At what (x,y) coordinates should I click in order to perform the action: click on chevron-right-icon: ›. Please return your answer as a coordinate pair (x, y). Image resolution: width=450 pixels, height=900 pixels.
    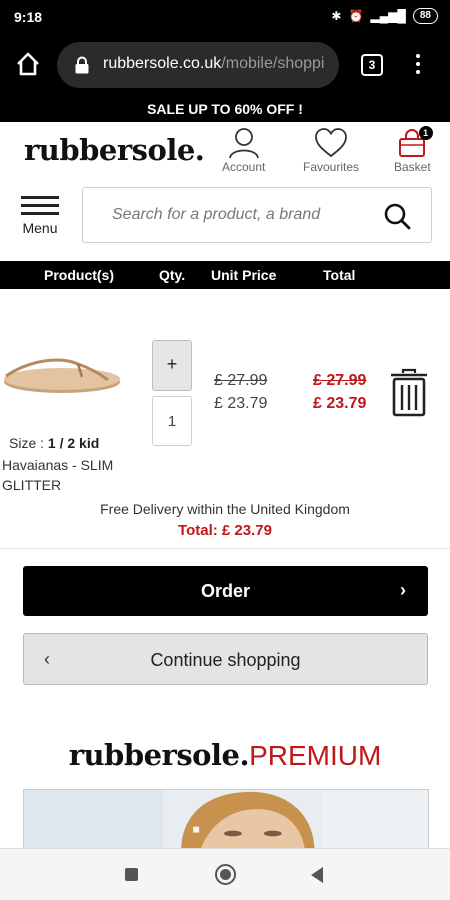
    Looking at the image, I should click on (403, 590).